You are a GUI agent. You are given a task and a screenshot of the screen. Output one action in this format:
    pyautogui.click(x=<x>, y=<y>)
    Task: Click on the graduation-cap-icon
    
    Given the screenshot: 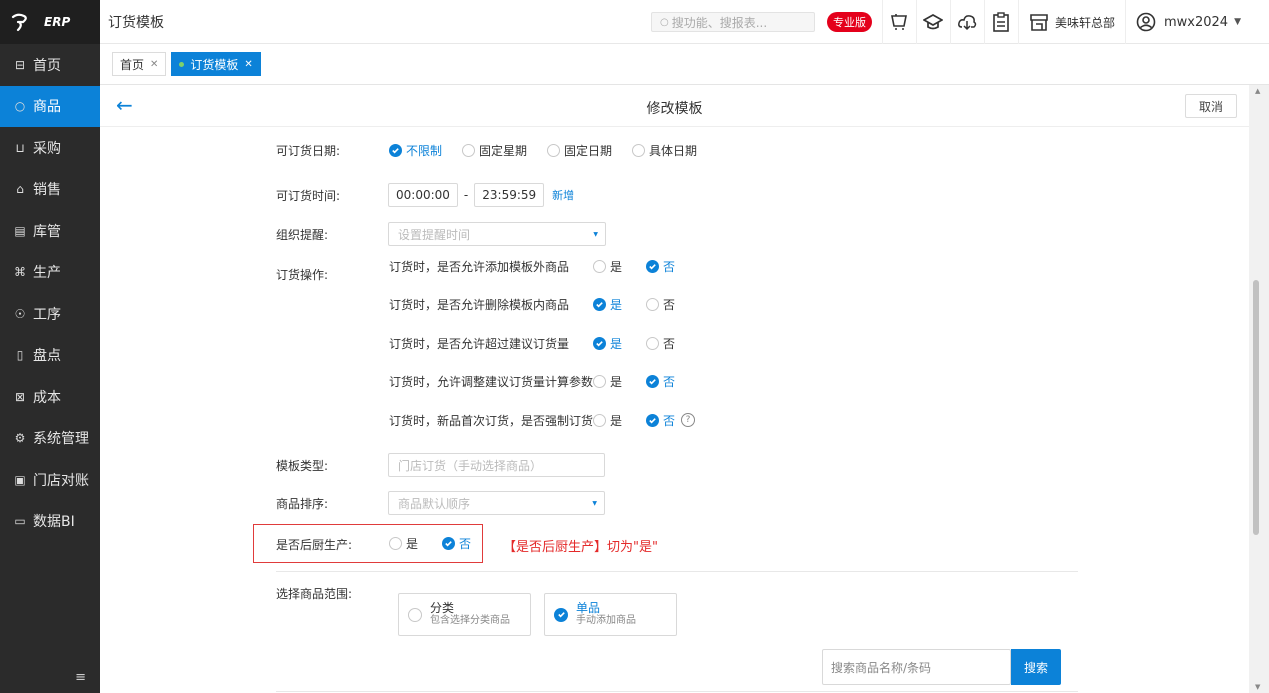 What is the action you would take?
    pyautogui.click(x=933, y=22)
    